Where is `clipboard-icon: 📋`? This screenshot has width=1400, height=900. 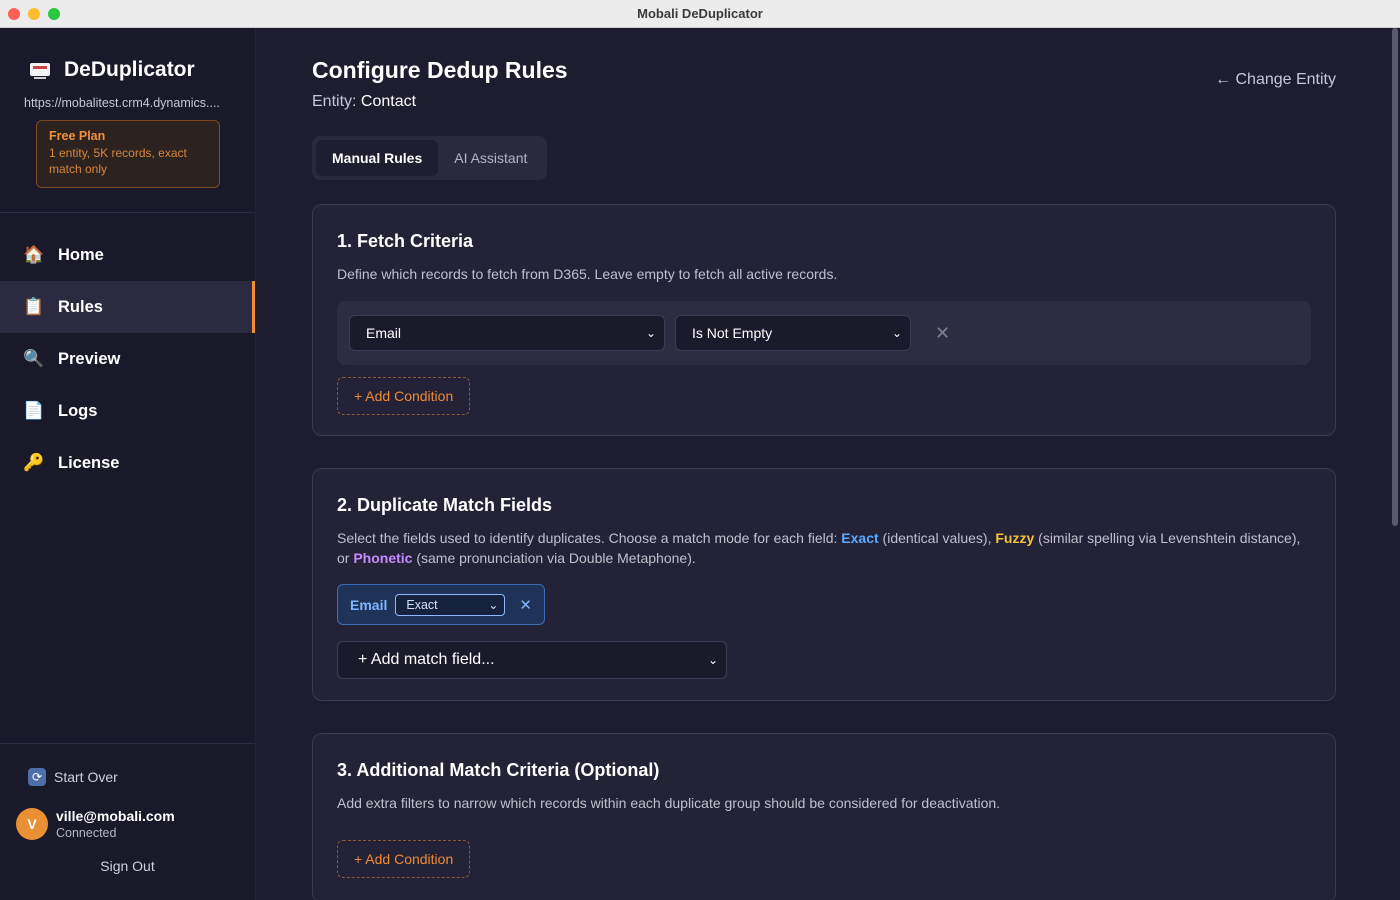
clipboard-icon: 📋 is located at coordinates (34, 306).